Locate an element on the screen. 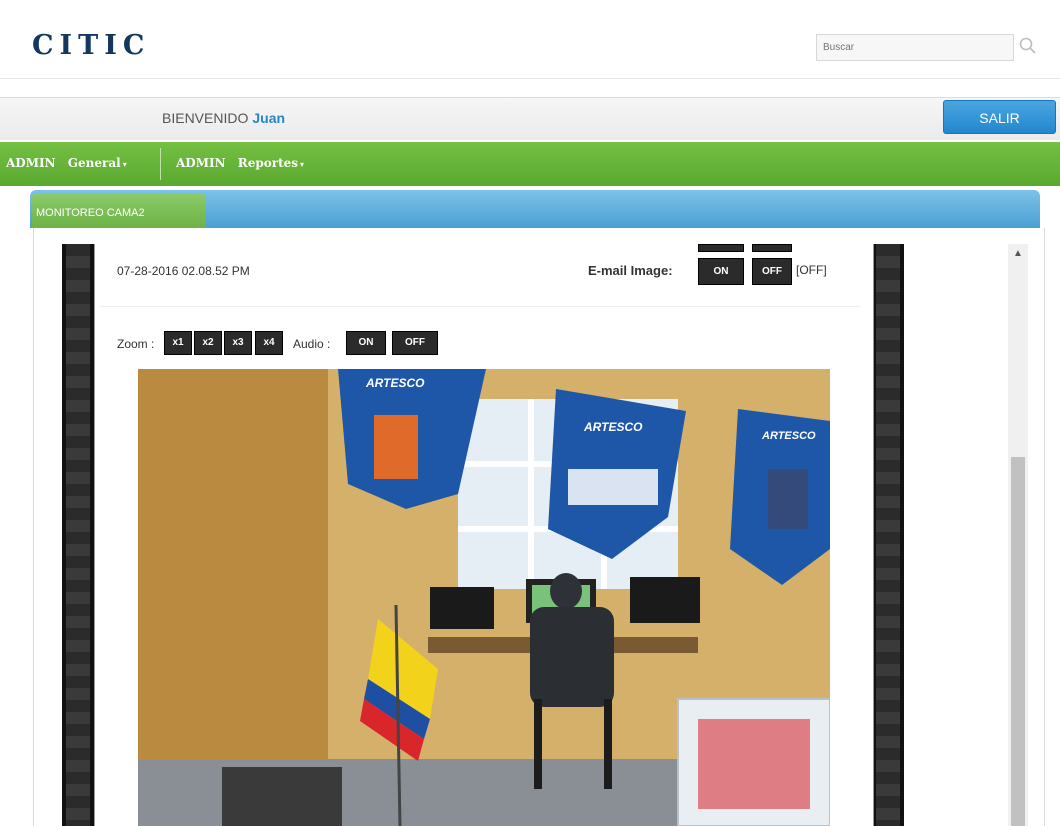  nav-item-label: General is located at coordinates (94, 163).